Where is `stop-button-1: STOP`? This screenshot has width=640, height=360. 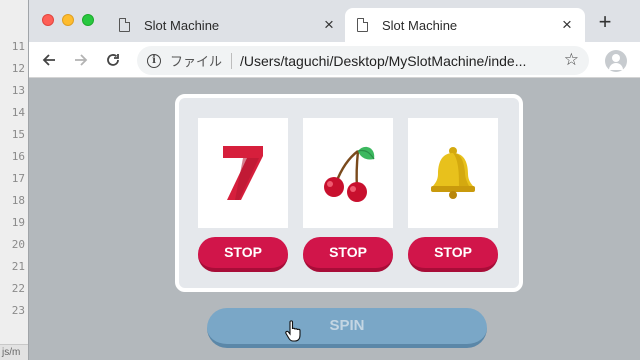 stop-button-1: STOP is located at coordinates (243, 254).